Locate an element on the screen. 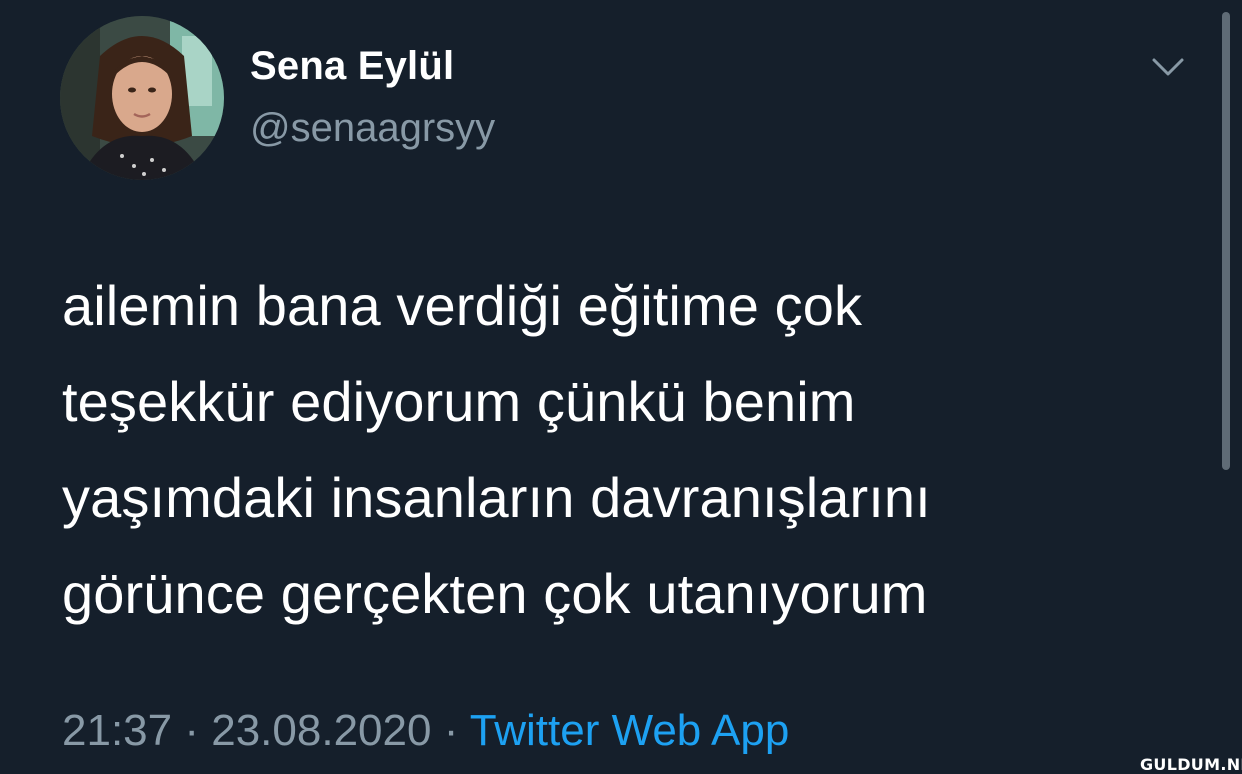 The width and height of the screenshot is (1242, 774). avatar is located at coordinates (142, 98).